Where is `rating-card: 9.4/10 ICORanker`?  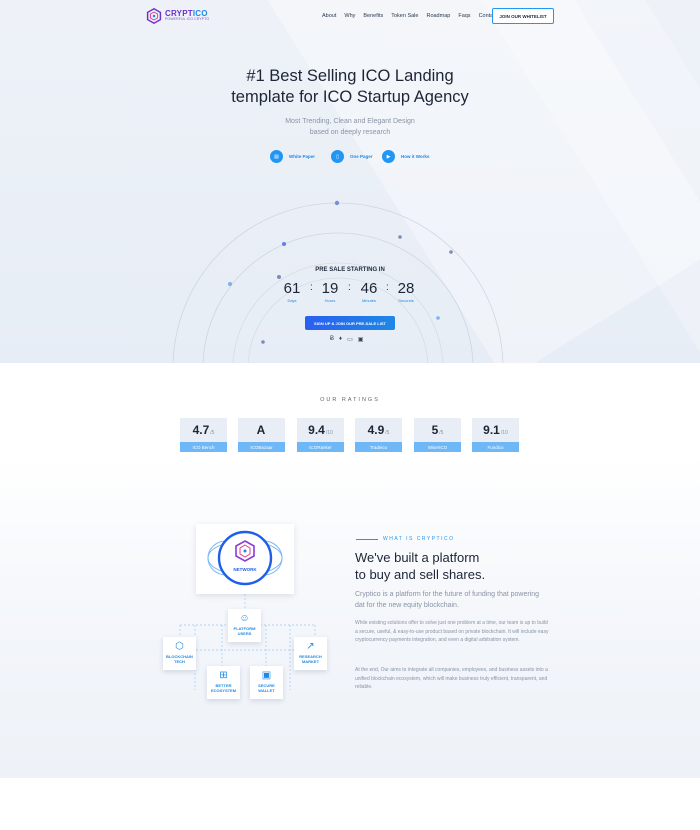
rating-card: 9.4/10 ICORanker is located at coordinates (320, 435).